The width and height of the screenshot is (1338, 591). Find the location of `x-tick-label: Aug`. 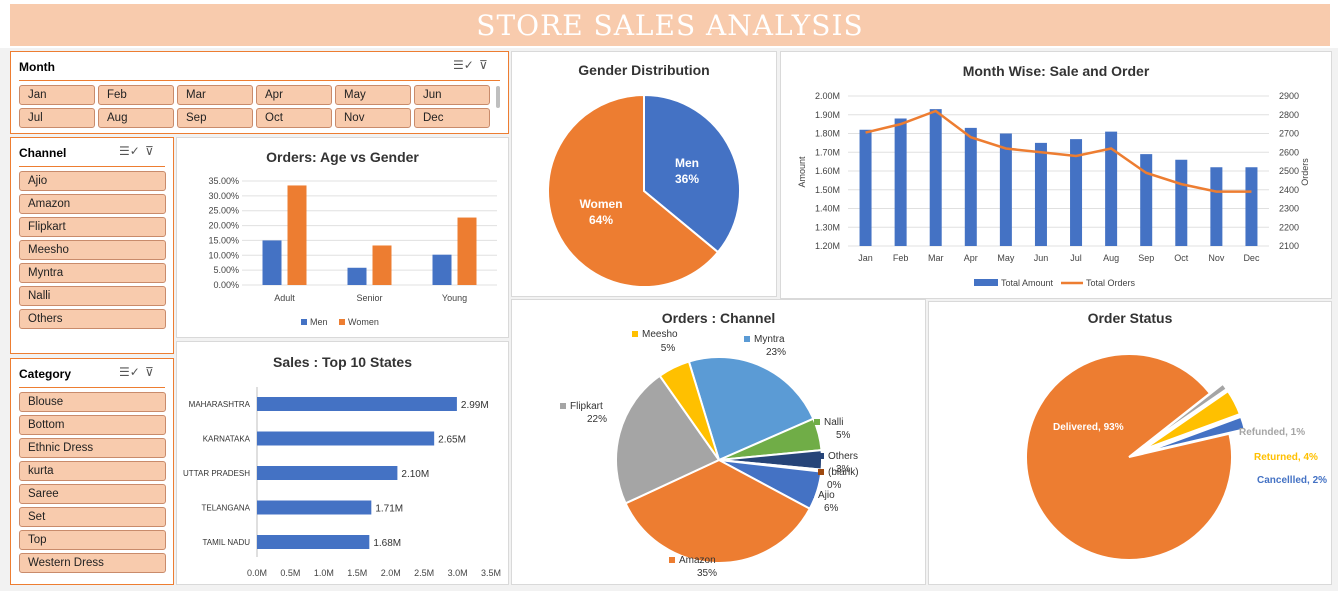

x-tick-label: Aug is located at coordinates (1111, 258).